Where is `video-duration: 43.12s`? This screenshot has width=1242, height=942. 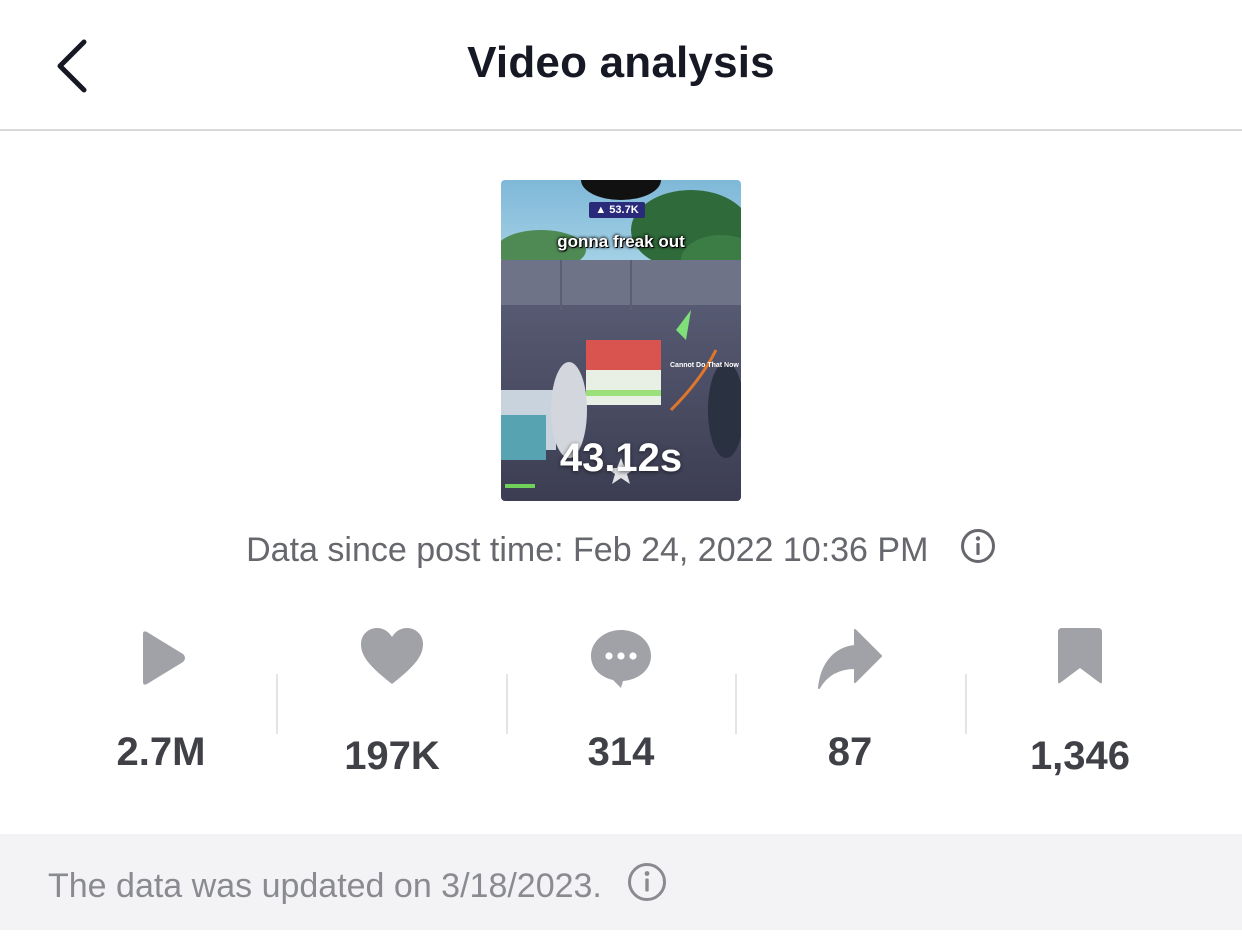
video-duration: 43.12s is located at coordinates (621, 458).